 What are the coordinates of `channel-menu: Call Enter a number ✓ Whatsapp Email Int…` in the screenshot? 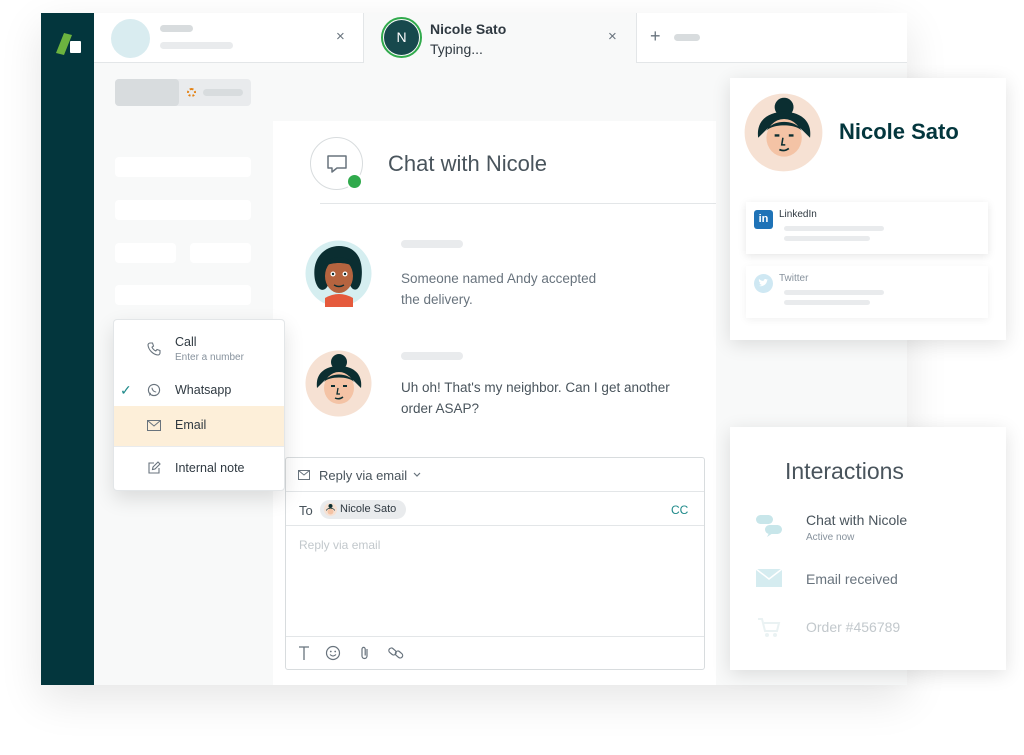 It's located at (199, 405).